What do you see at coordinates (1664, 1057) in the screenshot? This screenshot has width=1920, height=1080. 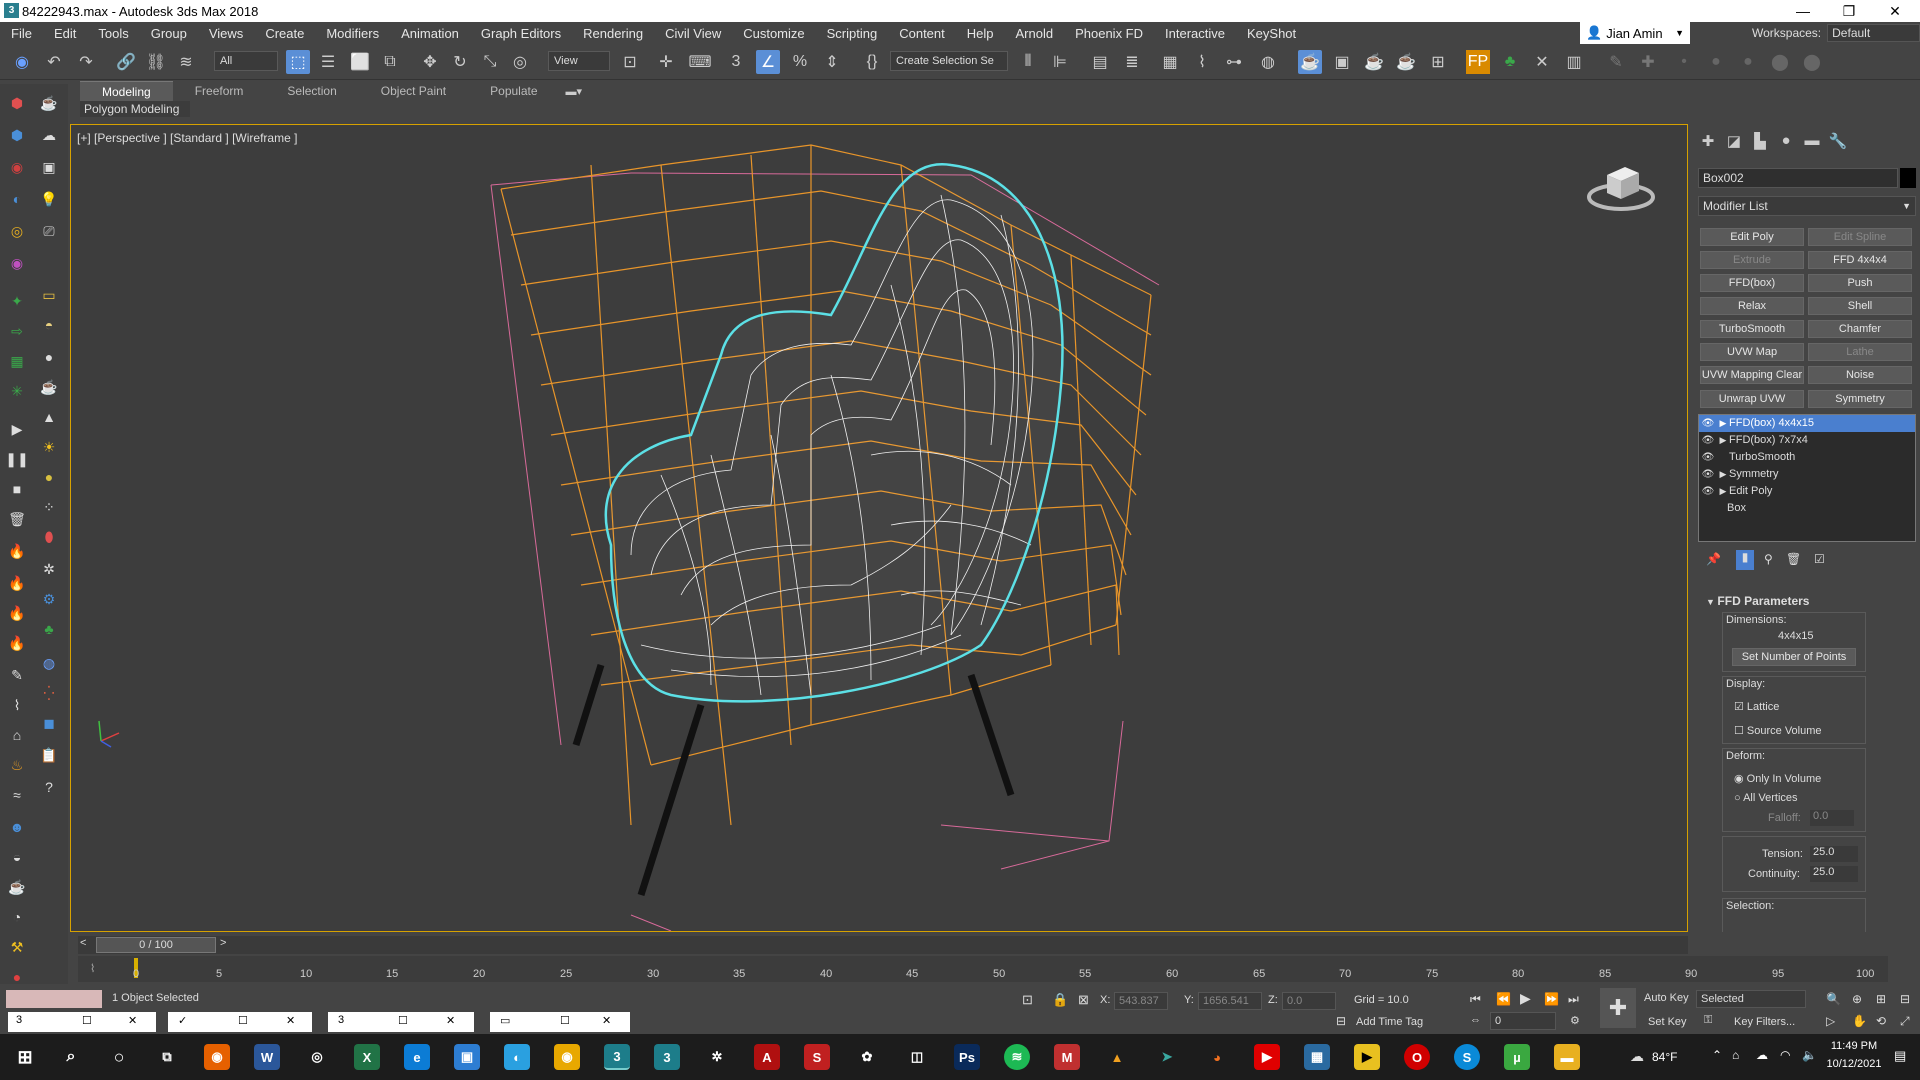 I see `weather-temperature: 84°F` at bounding box center [1664, 1057].